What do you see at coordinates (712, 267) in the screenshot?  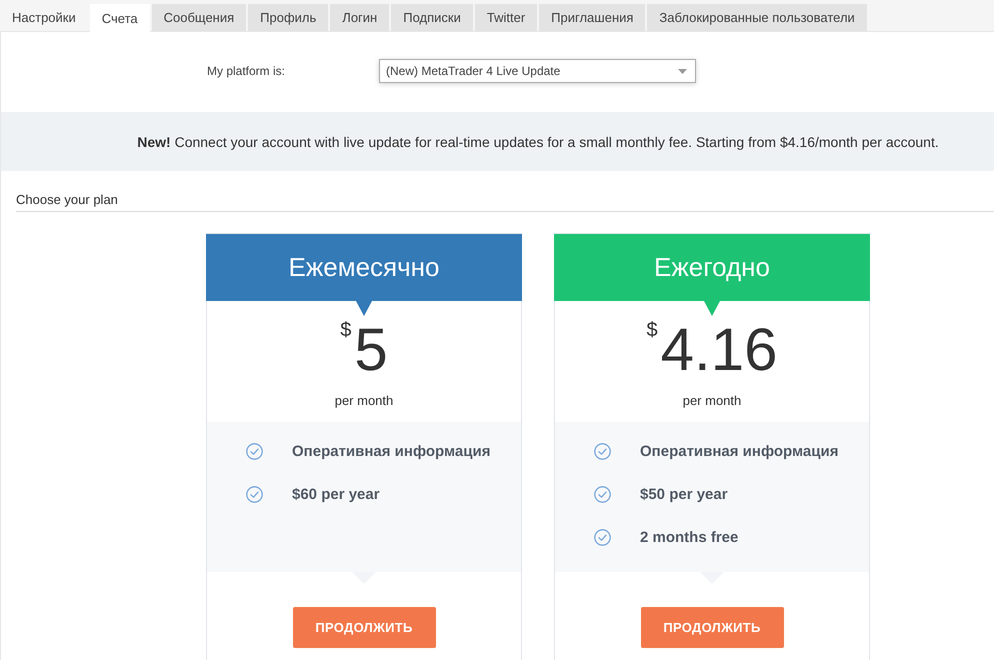 I see `plan-title: Ежегодно` at bounding box center [712, 267].